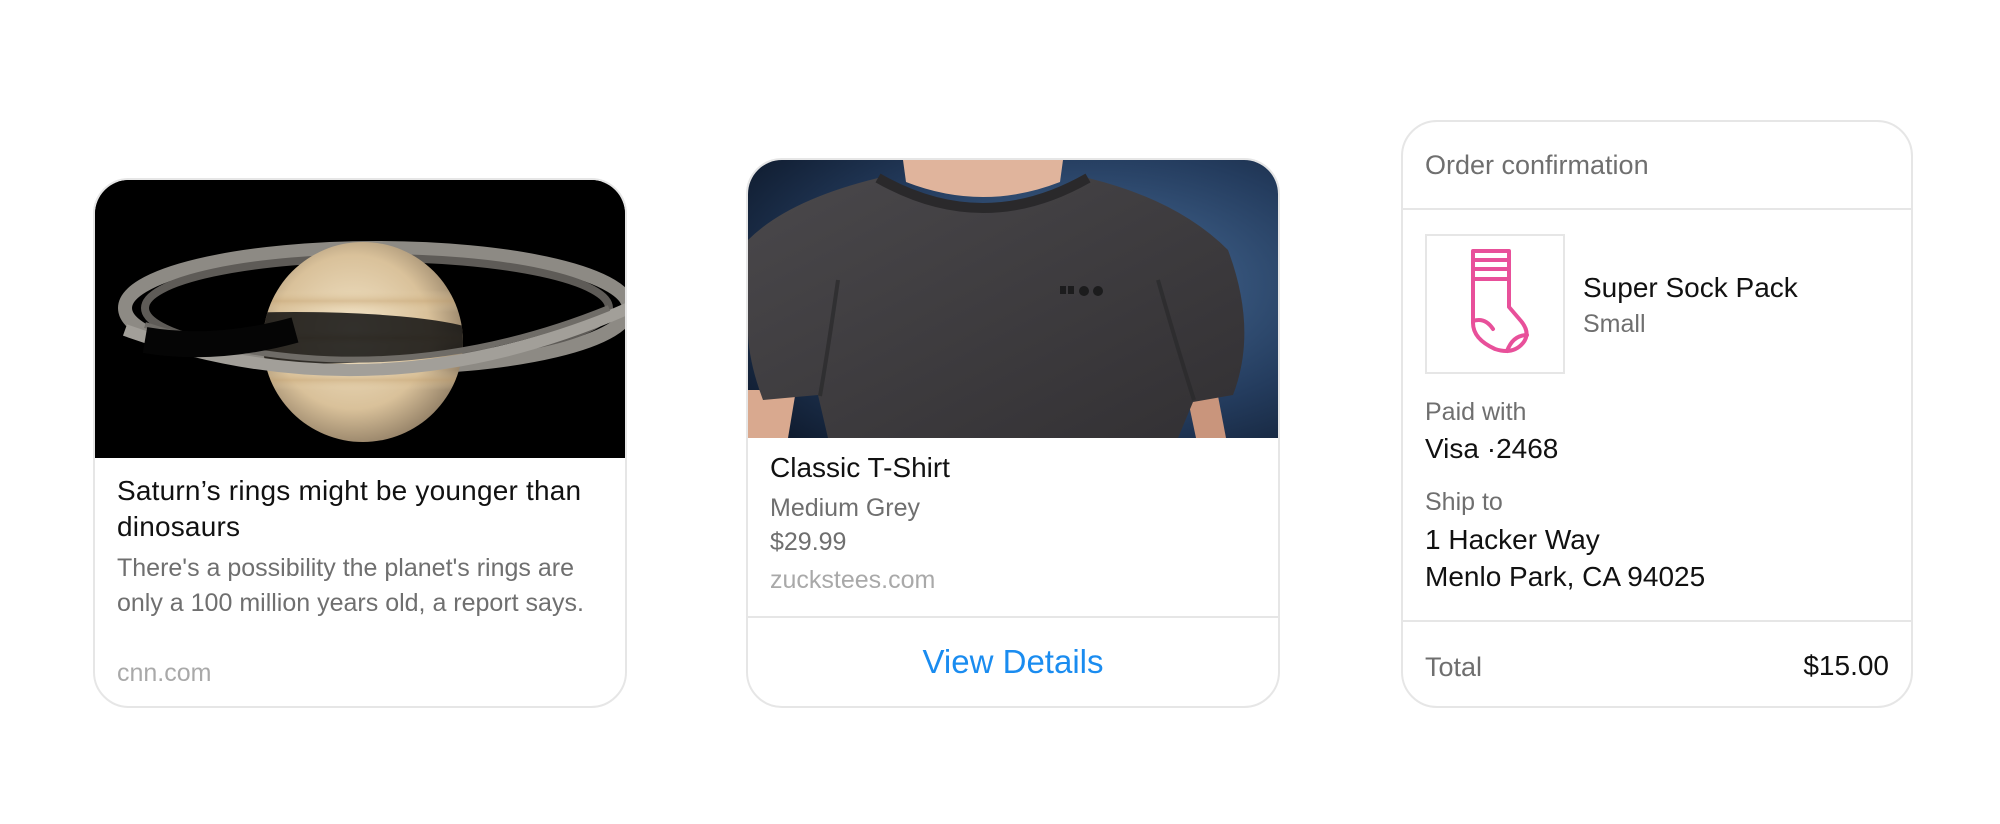  What do you see at coordinates (1846, 665) in the screenshot?
I see `total-amount: $15.00` at bounding box center [1846, 665].